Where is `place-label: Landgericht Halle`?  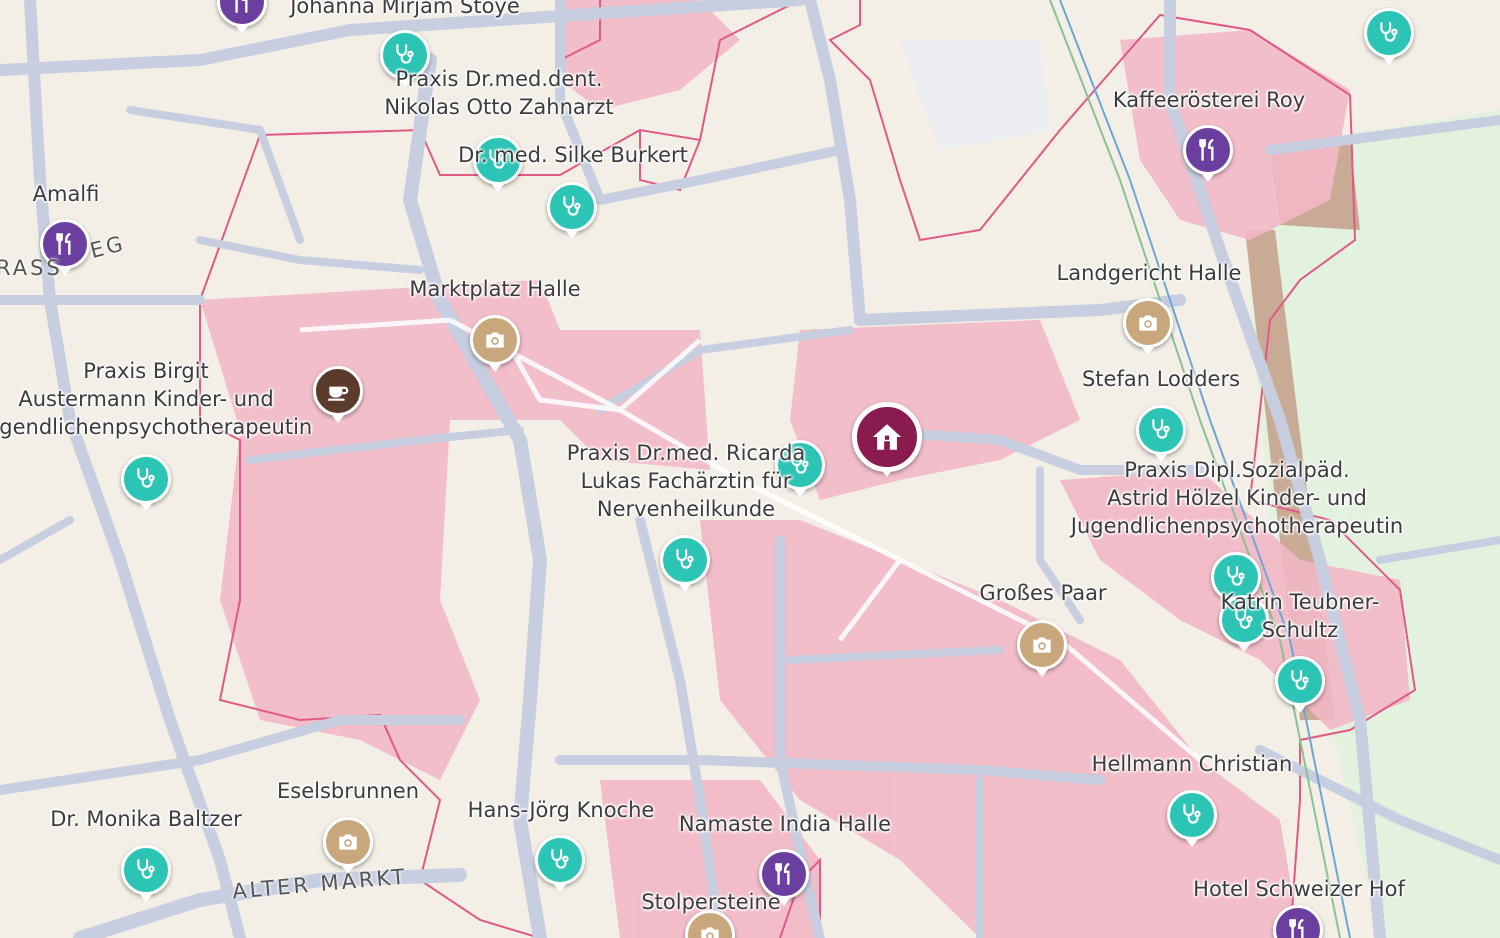
place-label: Landgericht Halle is located at coordinates (1149, 273).